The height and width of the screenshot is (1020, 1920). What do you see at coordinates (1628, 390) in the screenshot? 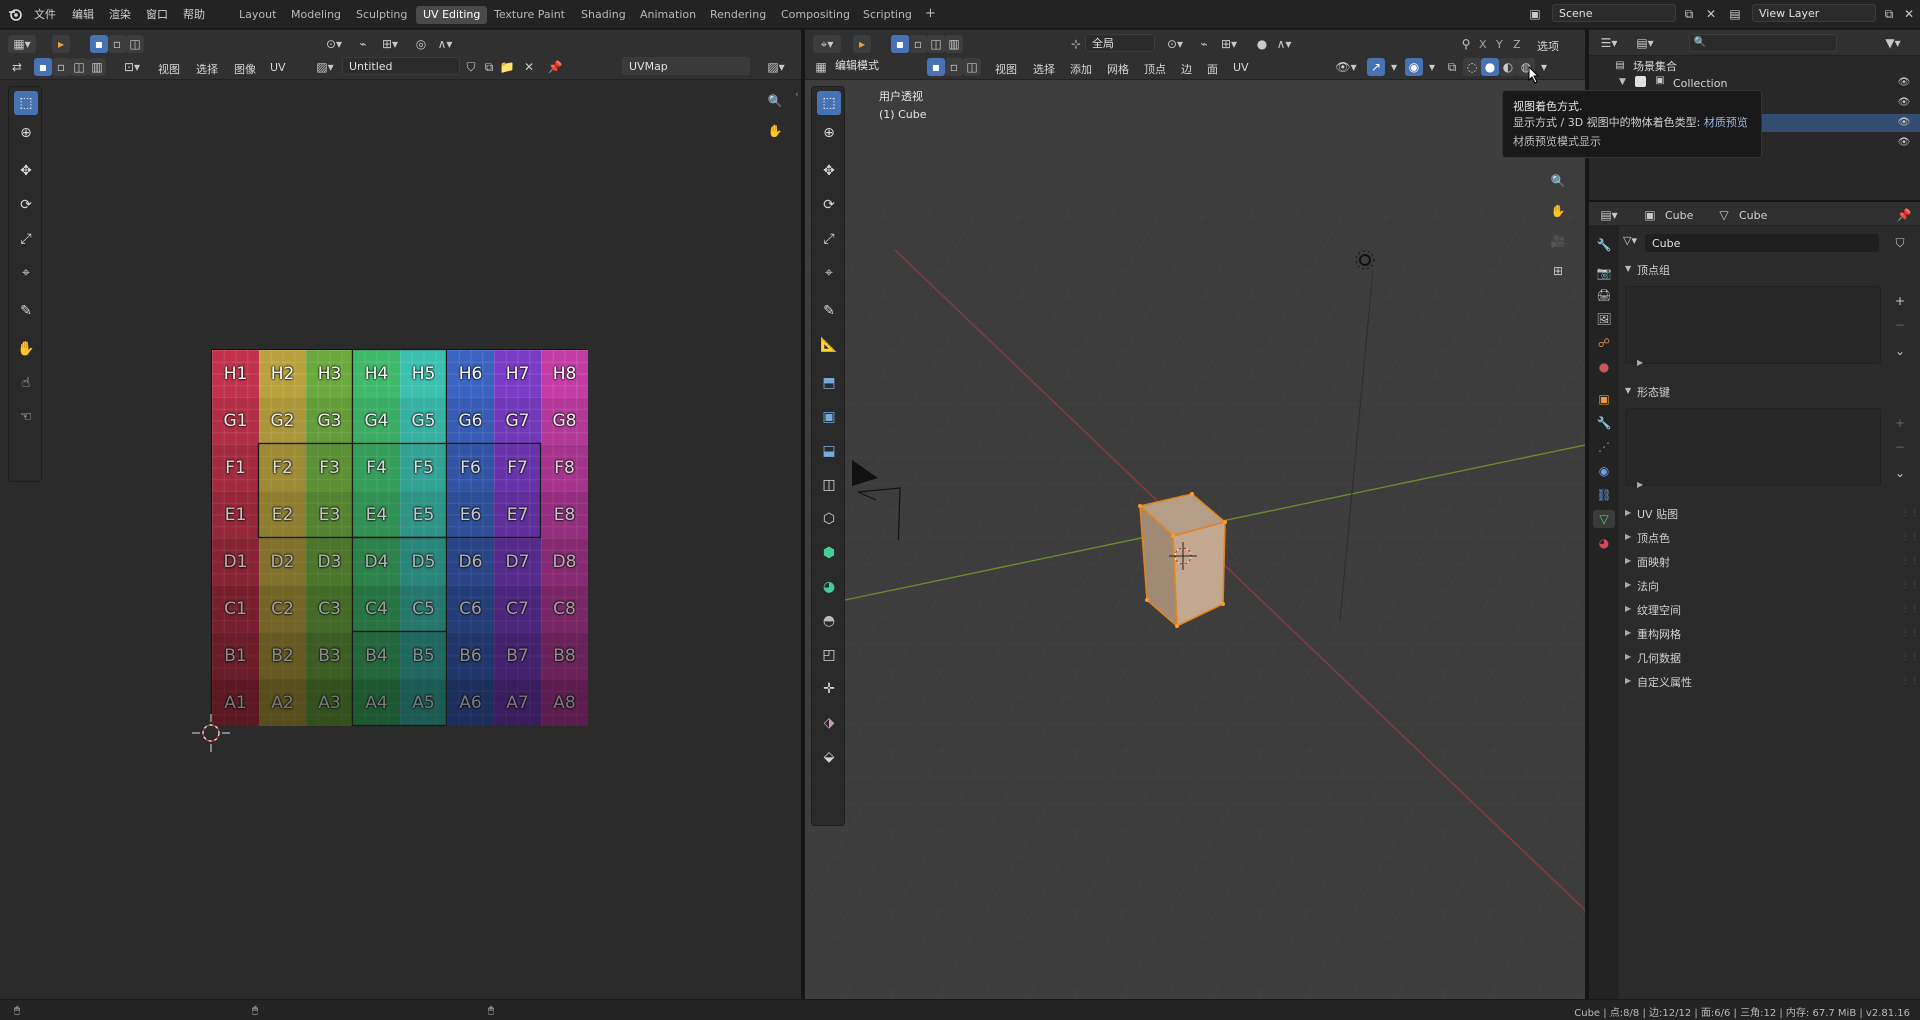
I see `shape-keys-expand-icon: ▼` at bounding box center [1628, 390].